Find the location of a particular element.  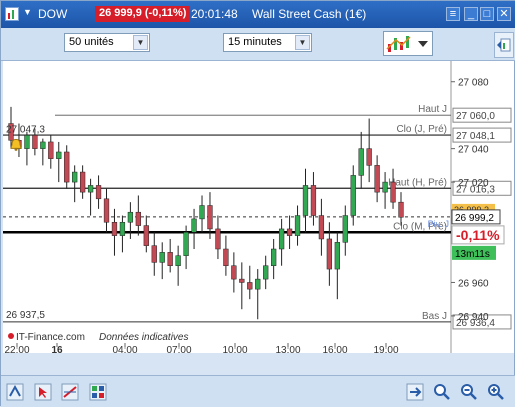

source-logo is located at coordinates (11, 336).